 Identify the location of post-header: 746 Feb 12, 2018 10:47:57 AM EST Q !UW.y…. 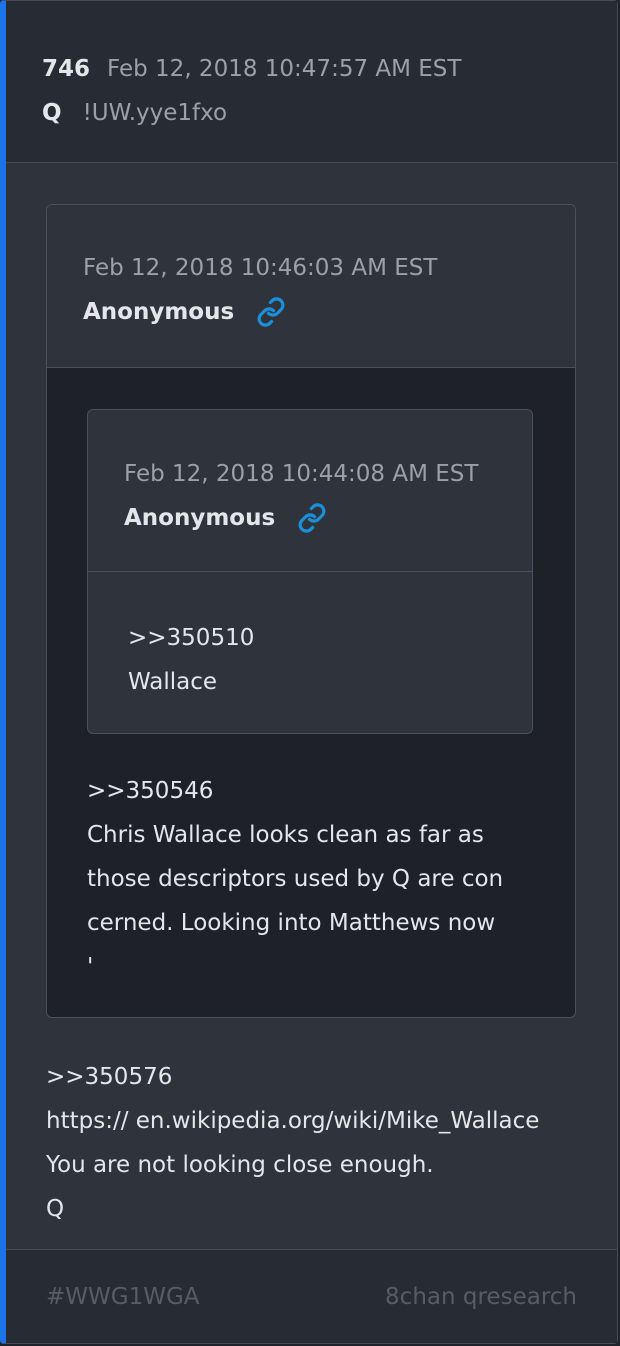
(311, 82).